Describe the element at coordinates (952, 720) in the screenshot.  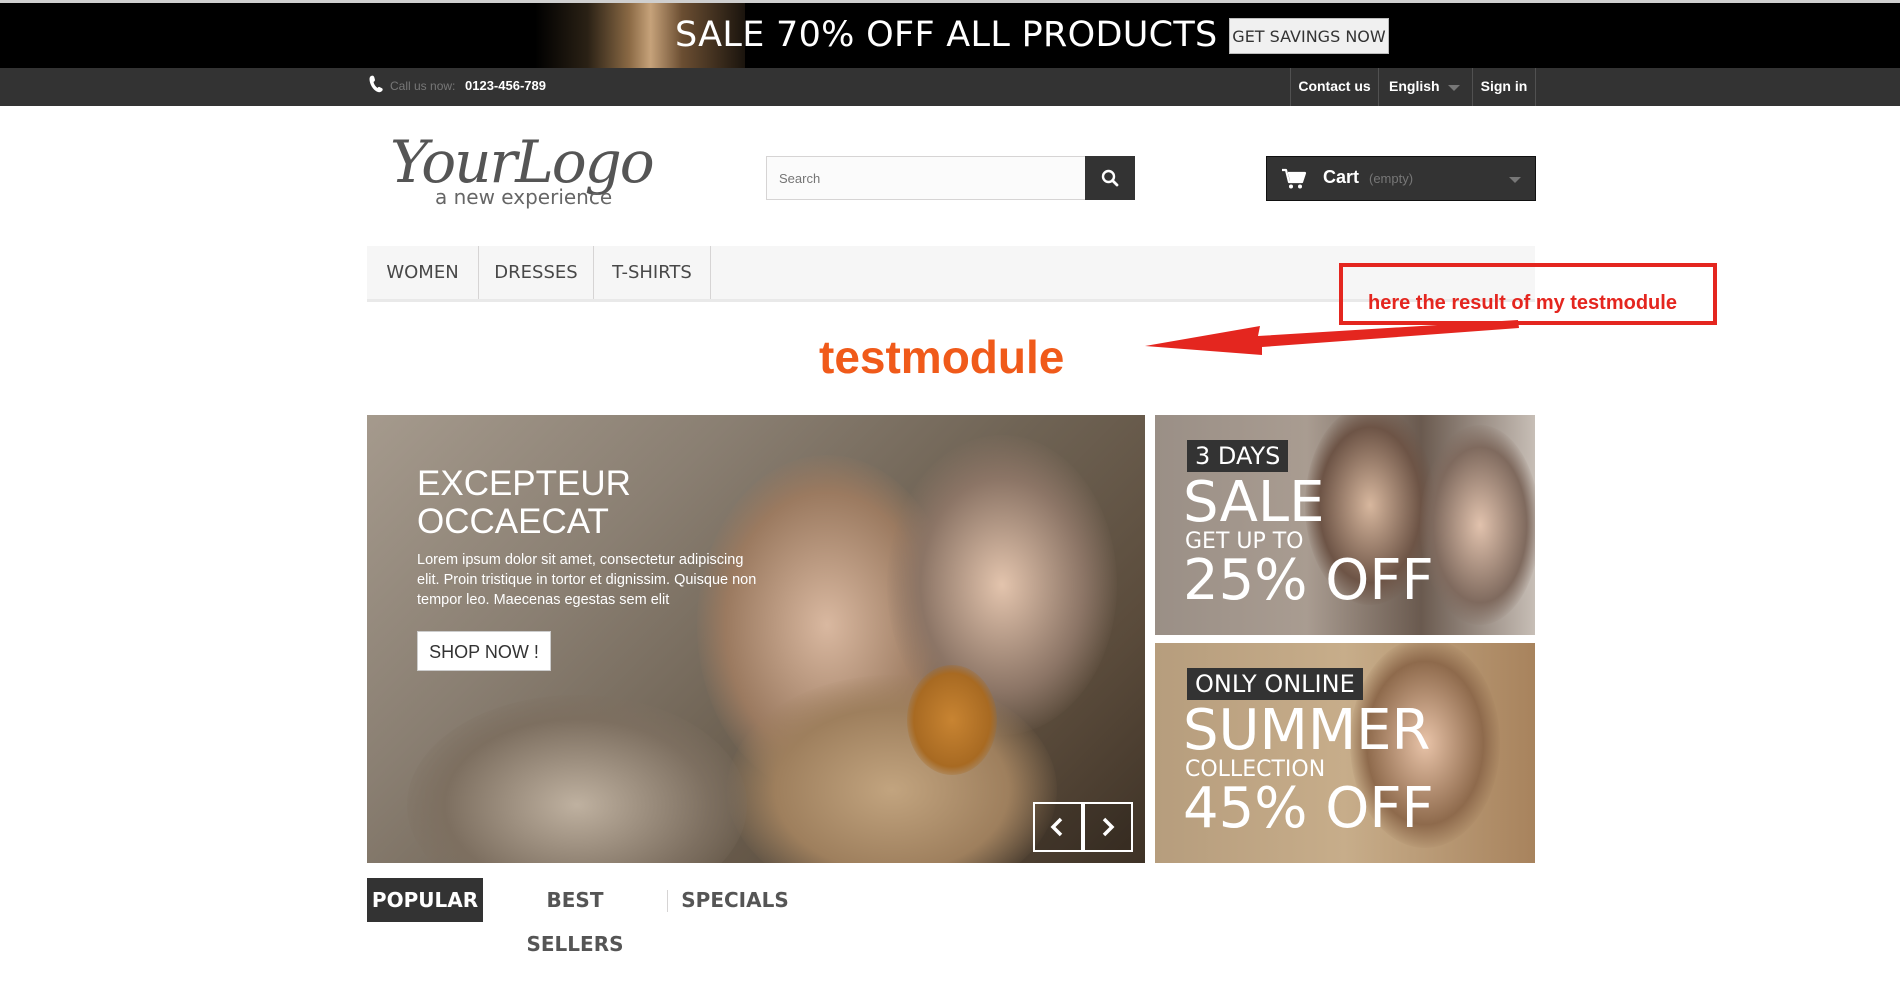
I see `slide-mitten-image` at that location.